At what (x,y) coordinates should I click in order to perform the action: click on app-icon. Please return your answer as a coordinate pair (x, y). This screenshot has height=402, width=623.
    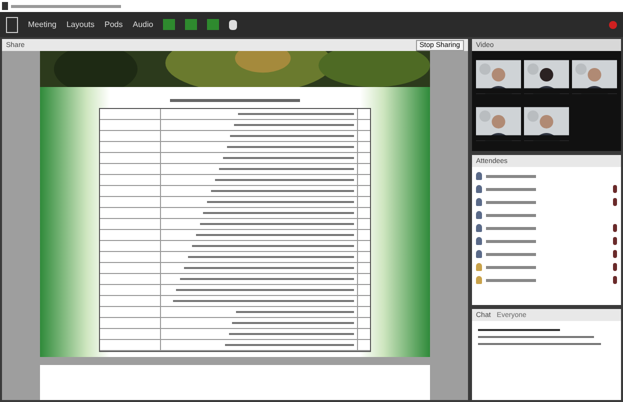
    Looking at the image, I should click on (5, 6).